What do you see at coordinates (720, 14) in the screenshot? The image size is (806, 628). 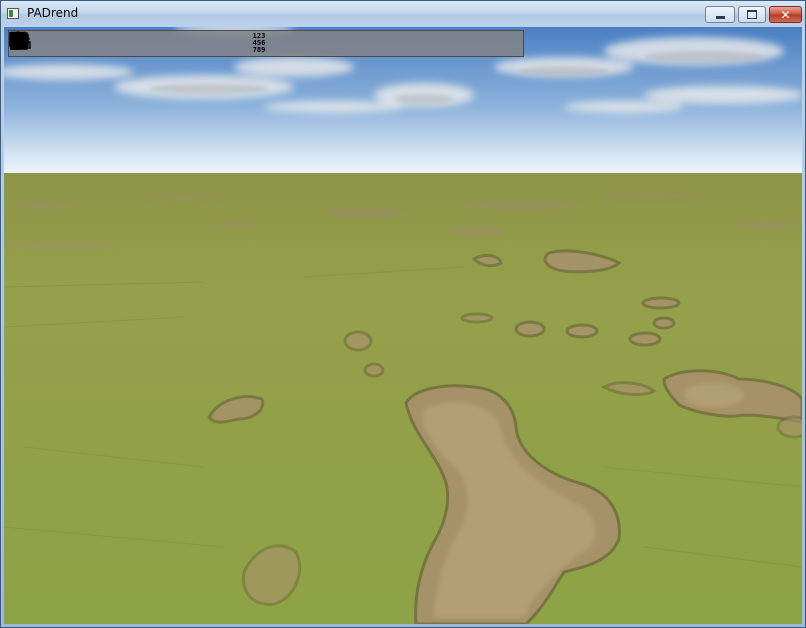 I see `minimize-button` at bounding box center [720, 14].